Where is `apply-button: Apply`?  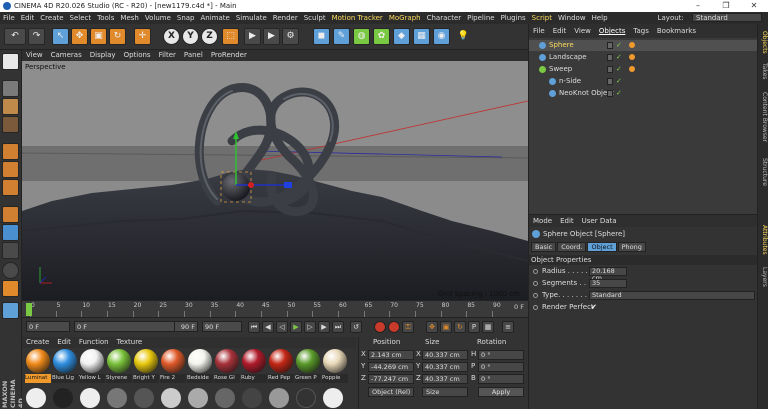 apply-button: Apply is located at coordinates (501, 392).